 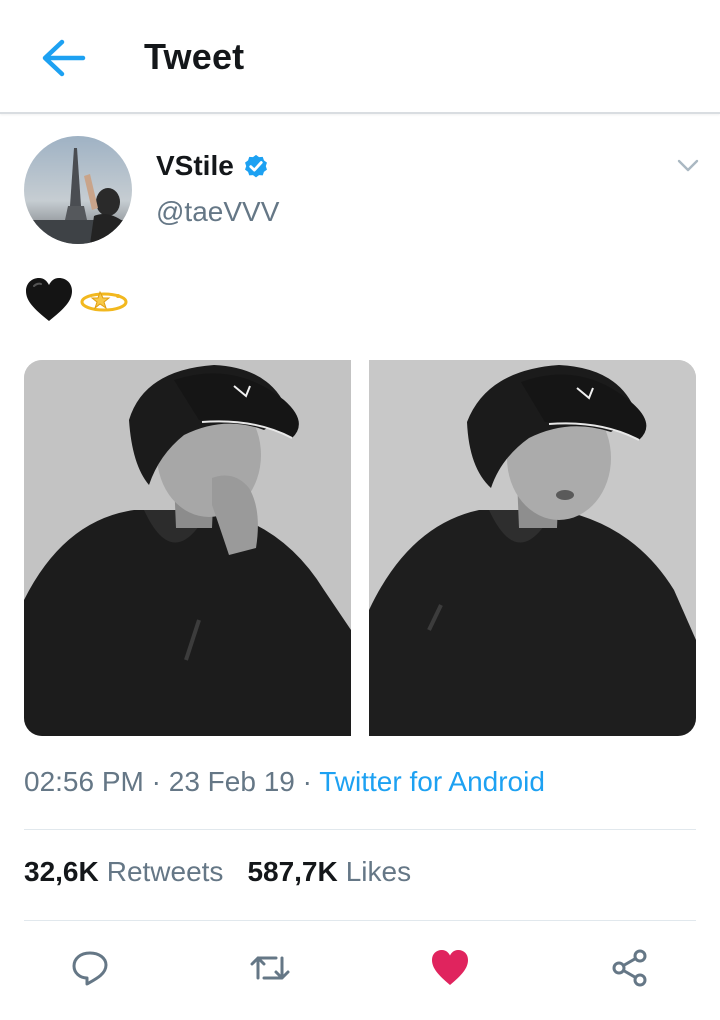 What do you see at coordinates (256, 166) in the screenshot?
I see `verified-badge-icon` at bounding box center [256, 166].